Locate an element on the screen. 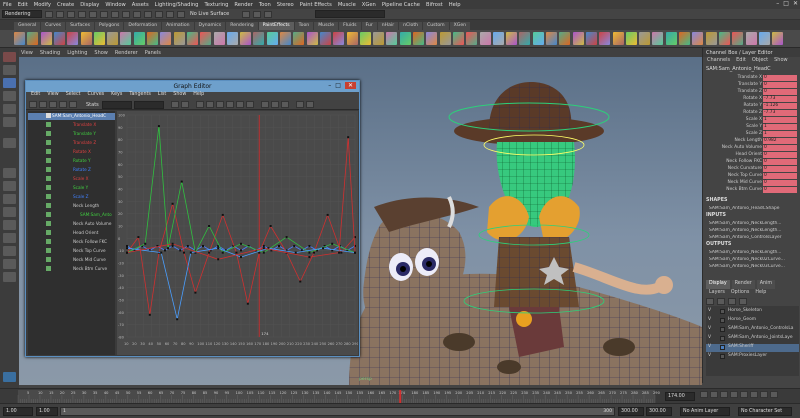 Image resolution: width=800 pixels, height=418 pixels. ge-menu-tangents: Tangents is located at coordinates (140, 96).